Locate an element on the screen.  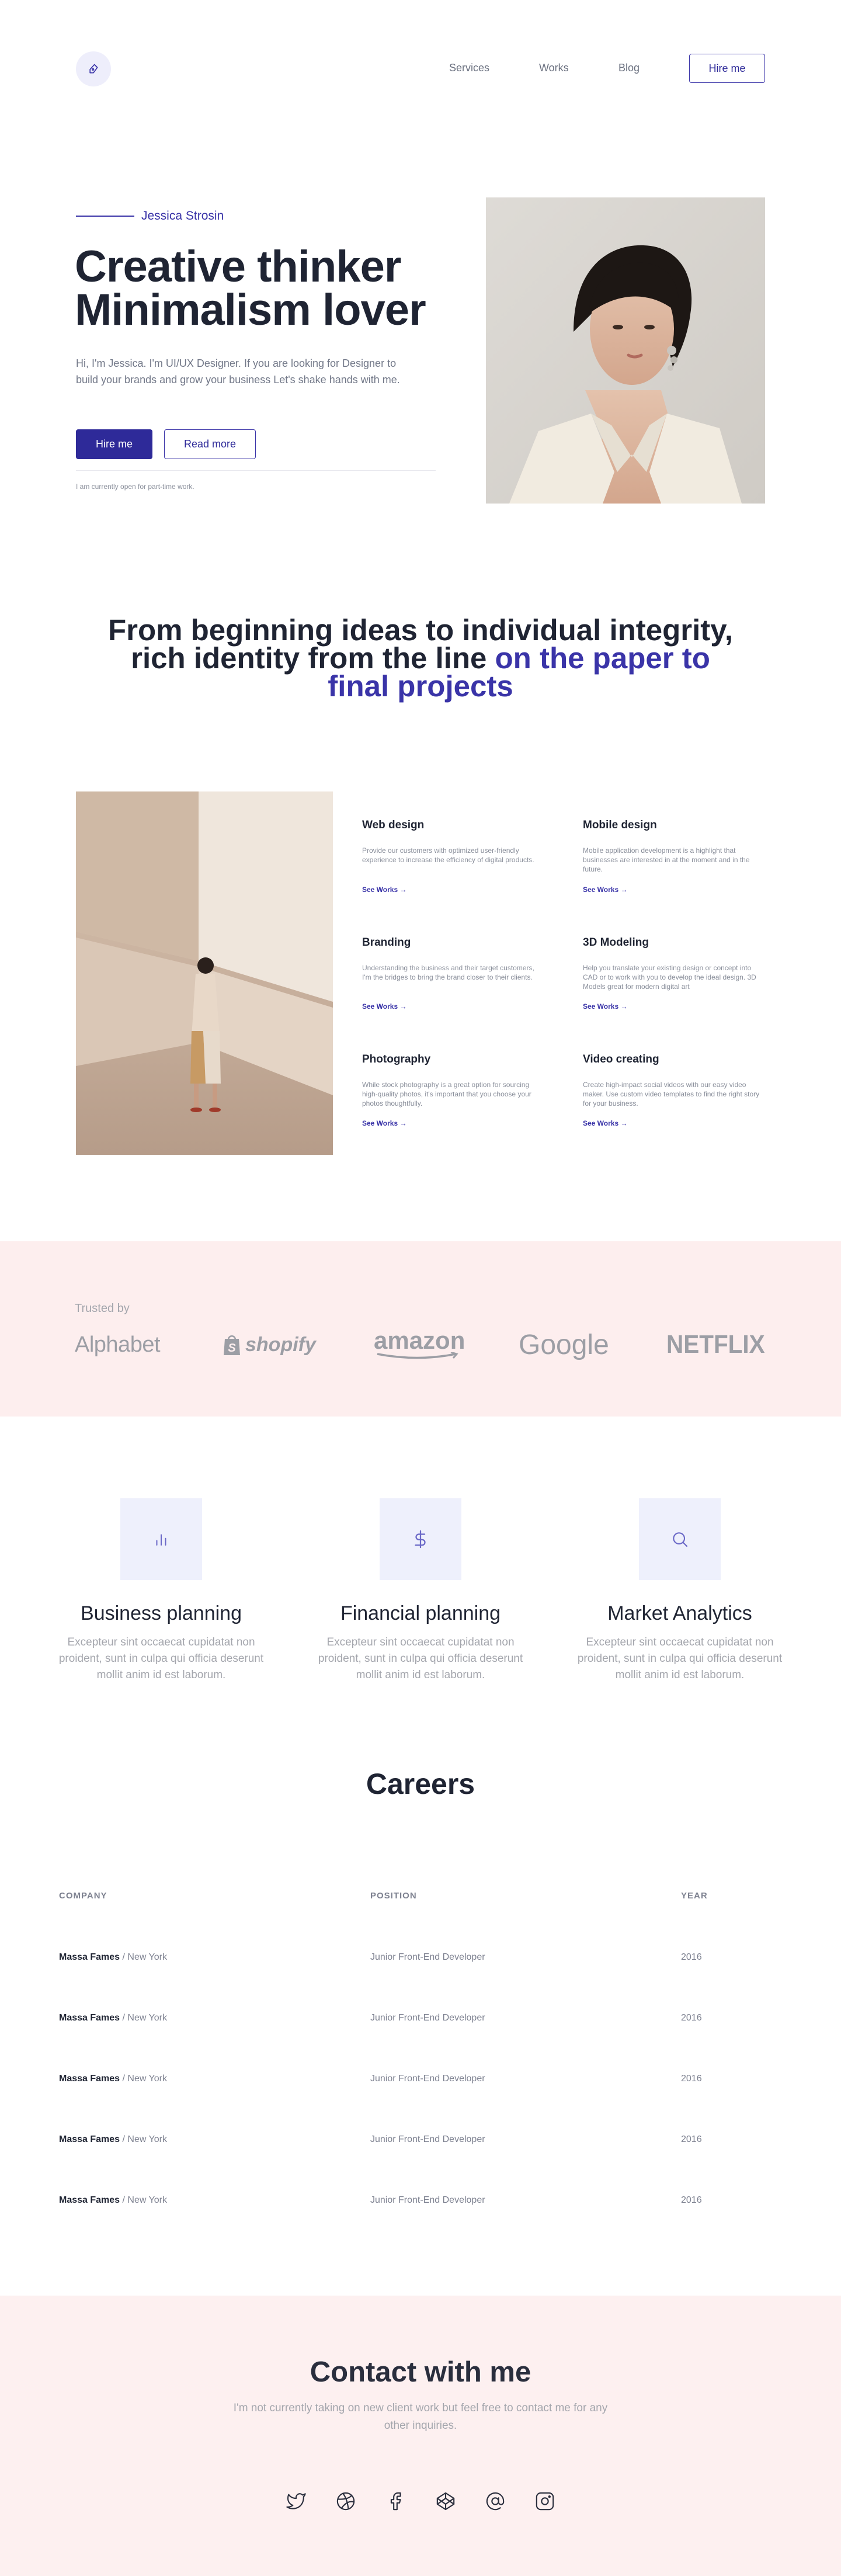
codepen-link is located at coordinates (445, 2502).